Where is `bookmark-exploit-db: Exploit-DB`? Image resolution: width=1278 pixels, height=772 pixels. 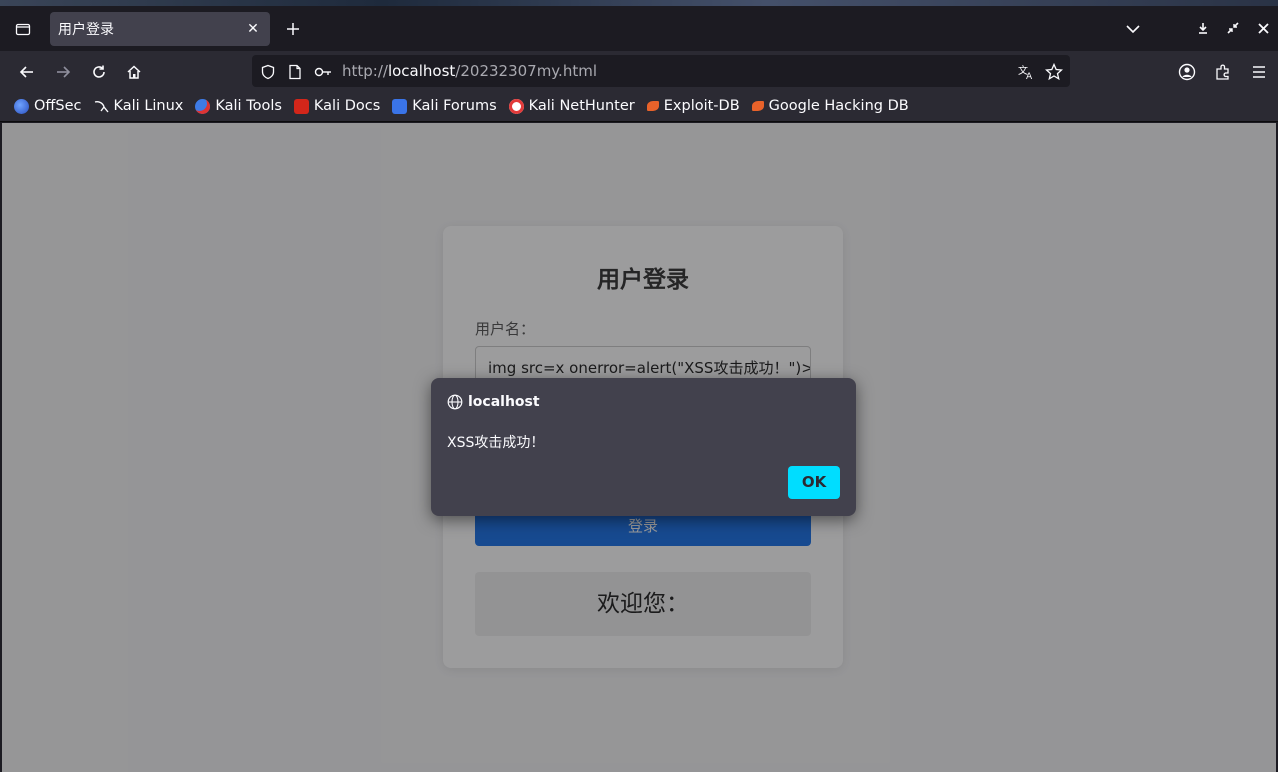 bookmark-exploit-db: Exploit-DB is located at coordinates (693, 106).